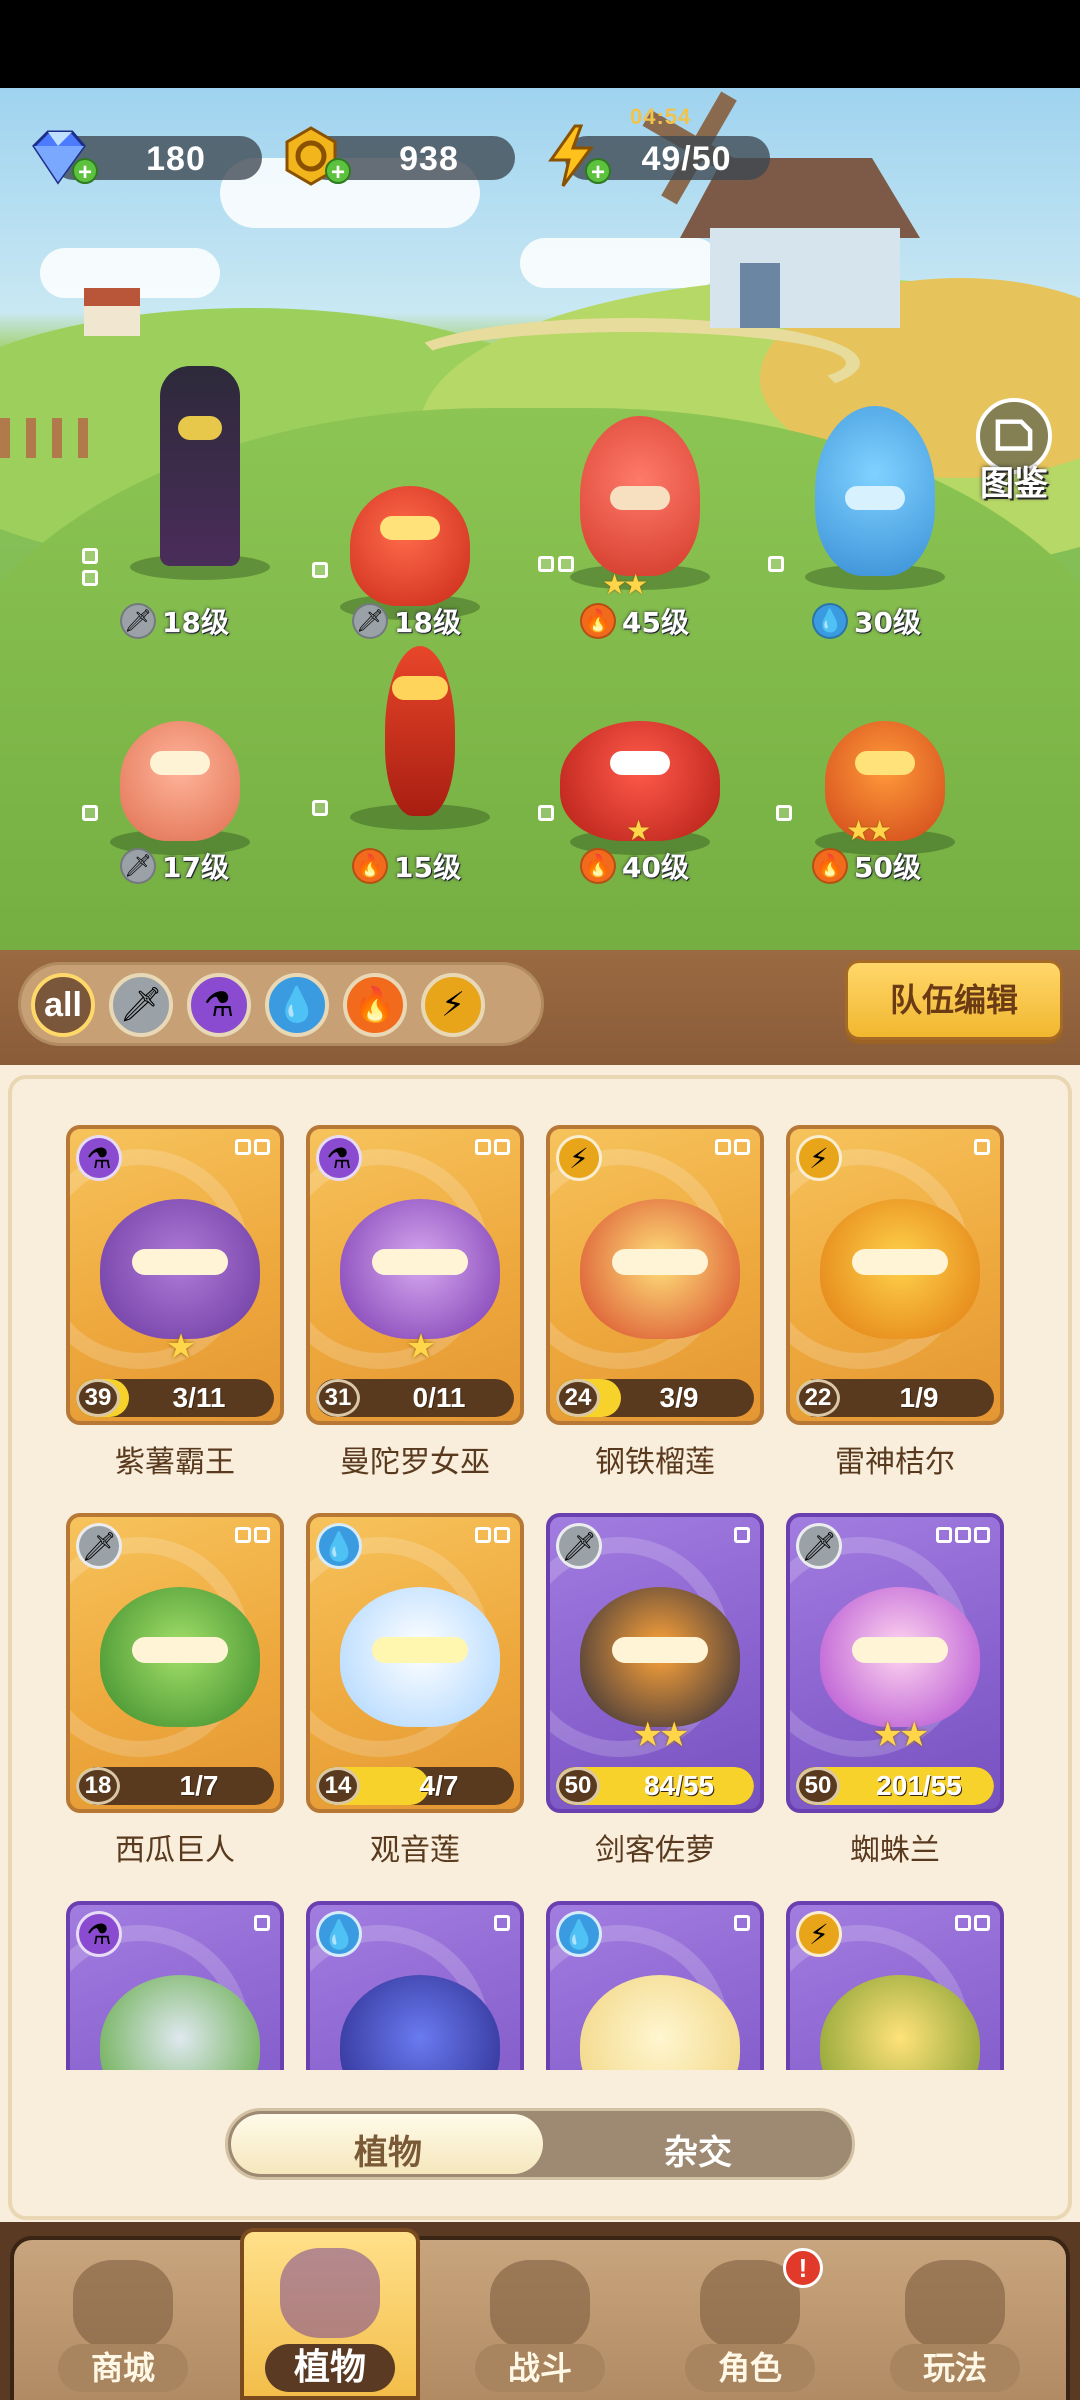 The width and height of the screenshot is (1080, 2400). Describe the element at coordinates (895, 1850) in the screenshot. I see `plant-name: 蜘蛛兰` at that location.